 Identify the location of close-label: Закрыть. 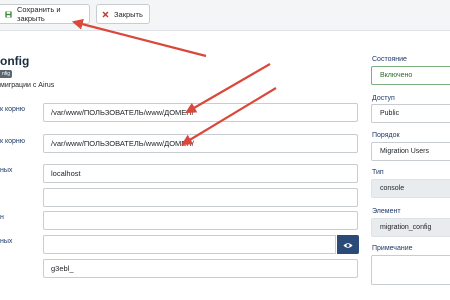
(128, 14).